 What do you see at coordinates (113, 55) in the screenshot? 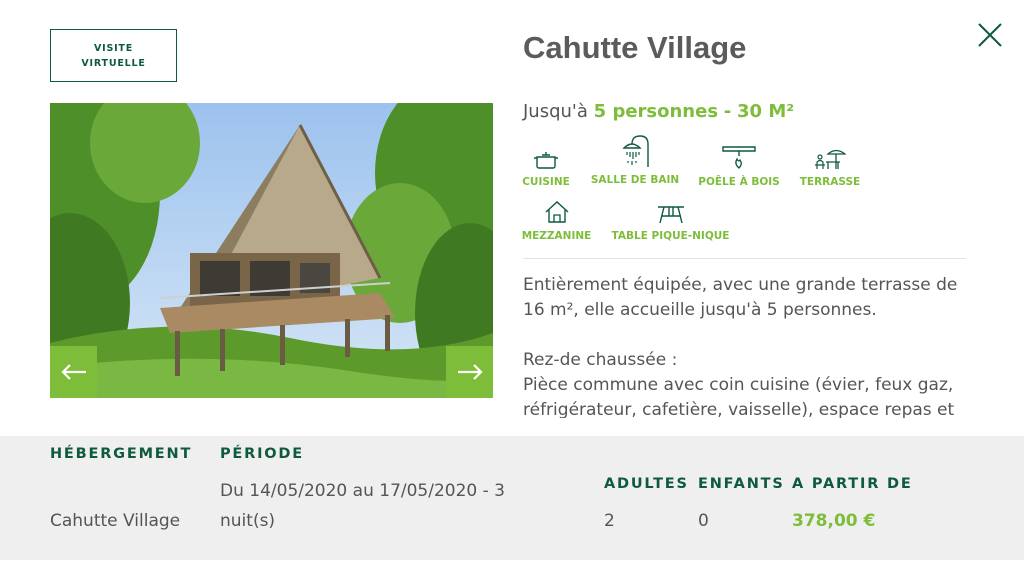
I see `virtual-tour-button: VISITE VIRTUELLE` at bounding box center [113, 55].